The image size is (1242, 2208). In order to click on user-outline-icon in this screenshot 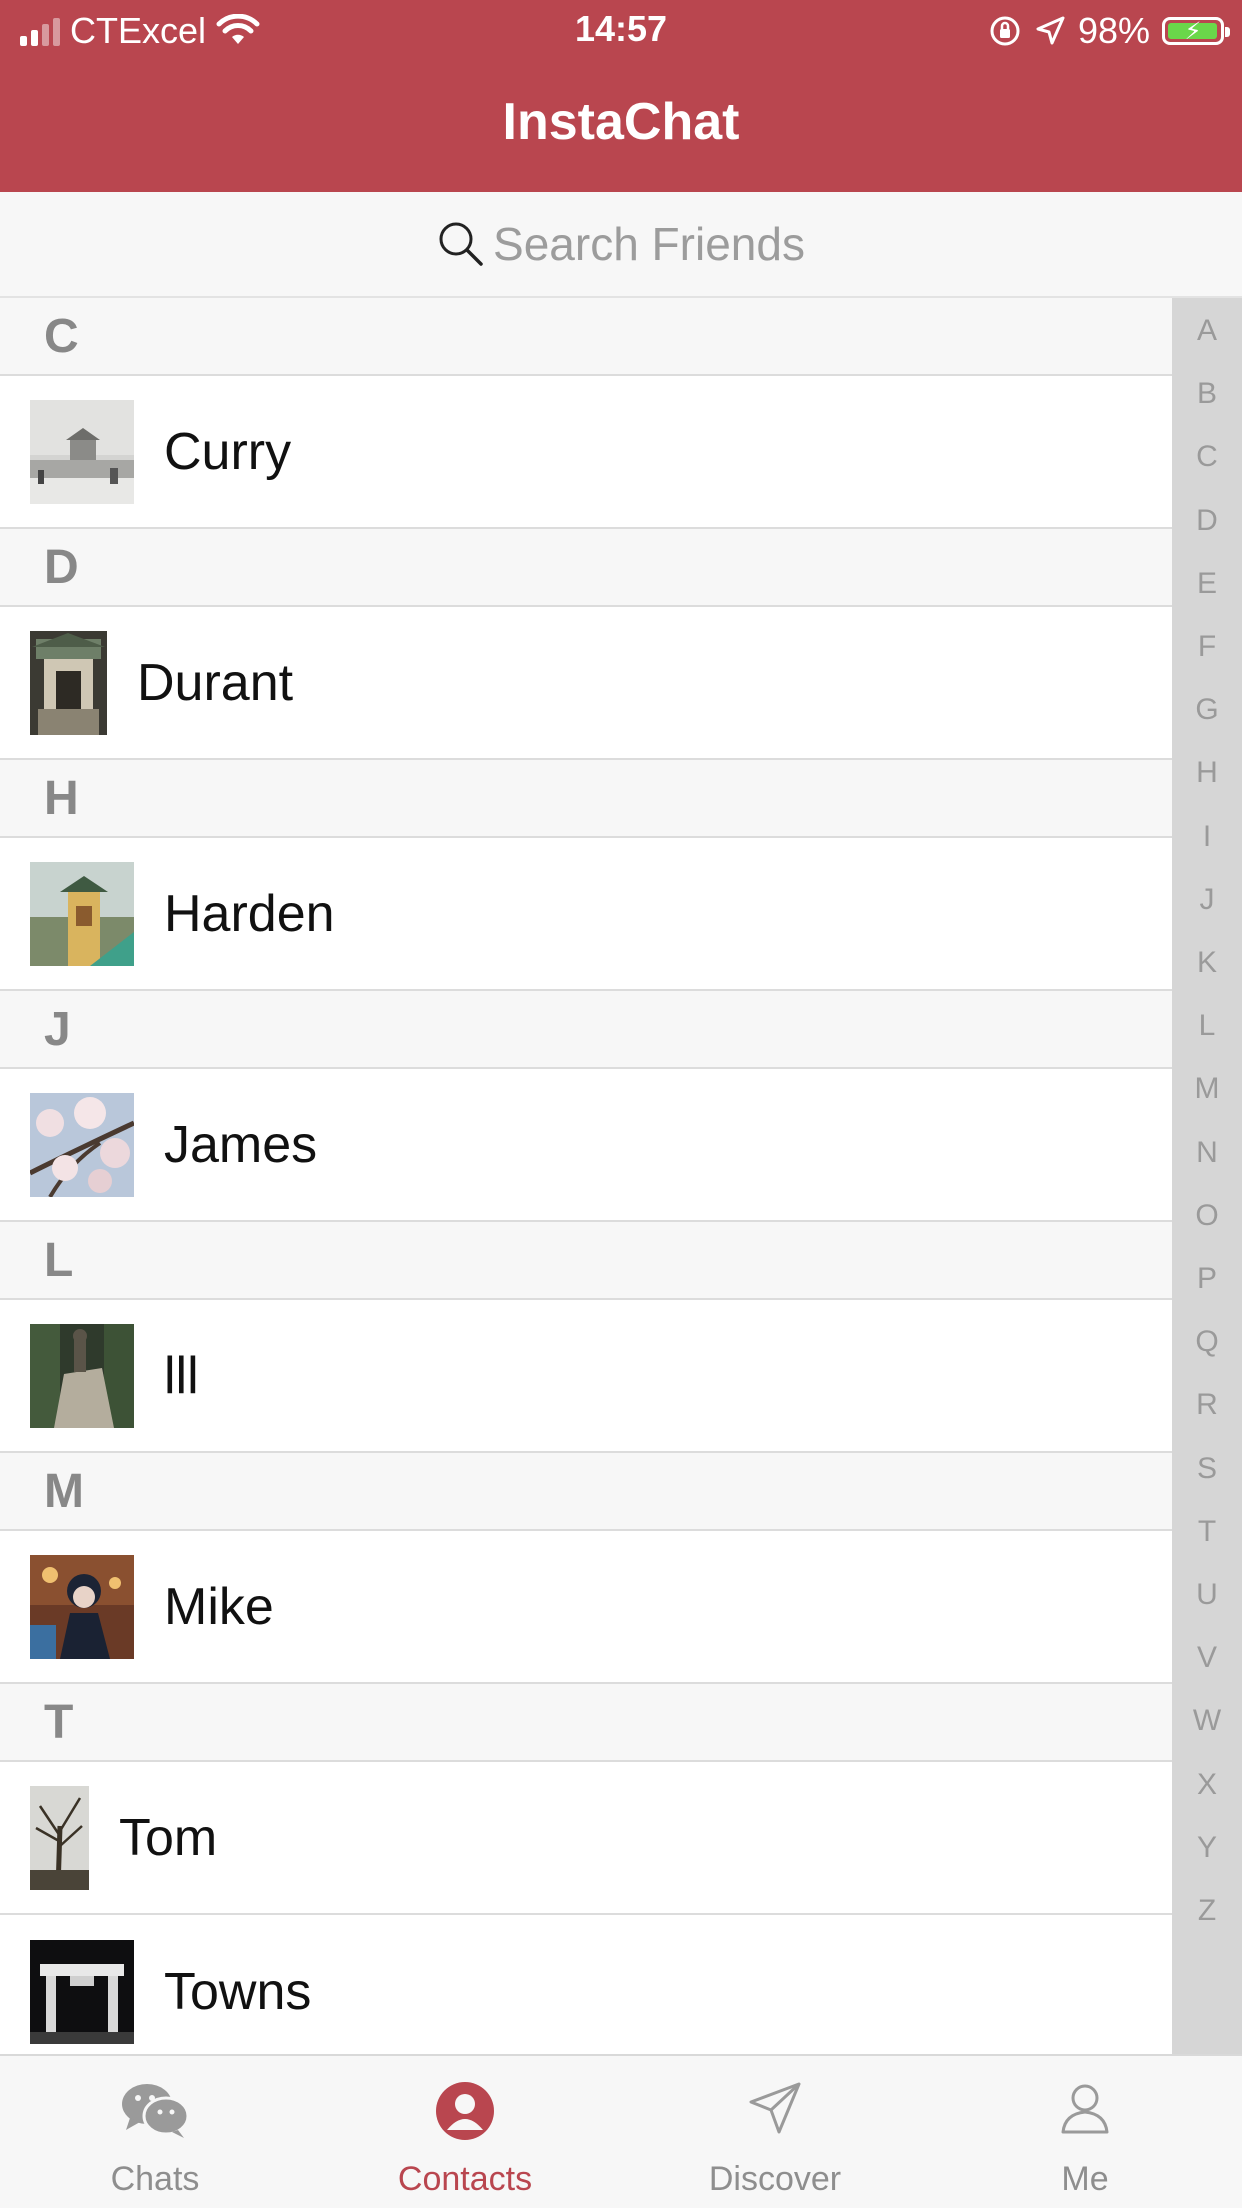, I will do `click(1085, 2109)`.